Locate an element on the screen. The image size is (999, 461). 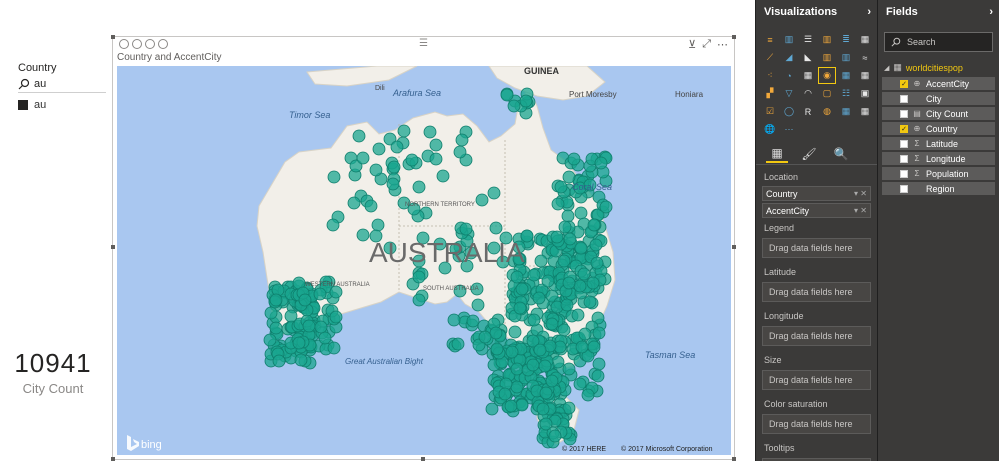
drag-grip-icon: ☰ is located at coordinates (423, 43).